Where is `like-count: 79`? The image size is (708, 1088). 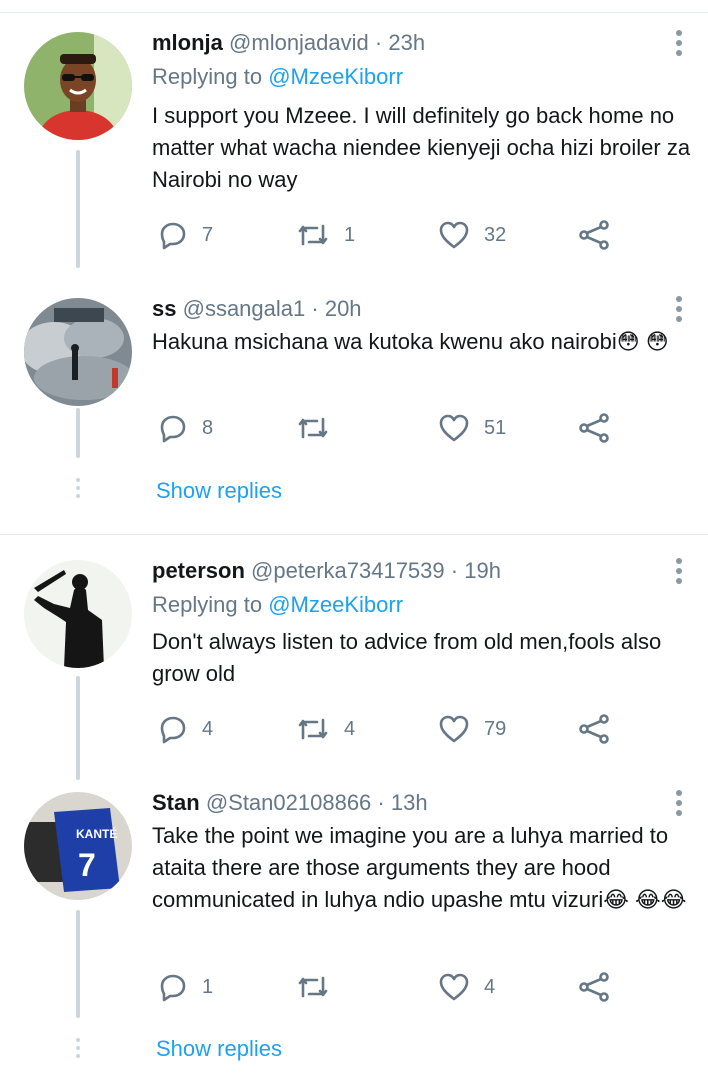 like-count: 79 is located at coordinates (495, 728).